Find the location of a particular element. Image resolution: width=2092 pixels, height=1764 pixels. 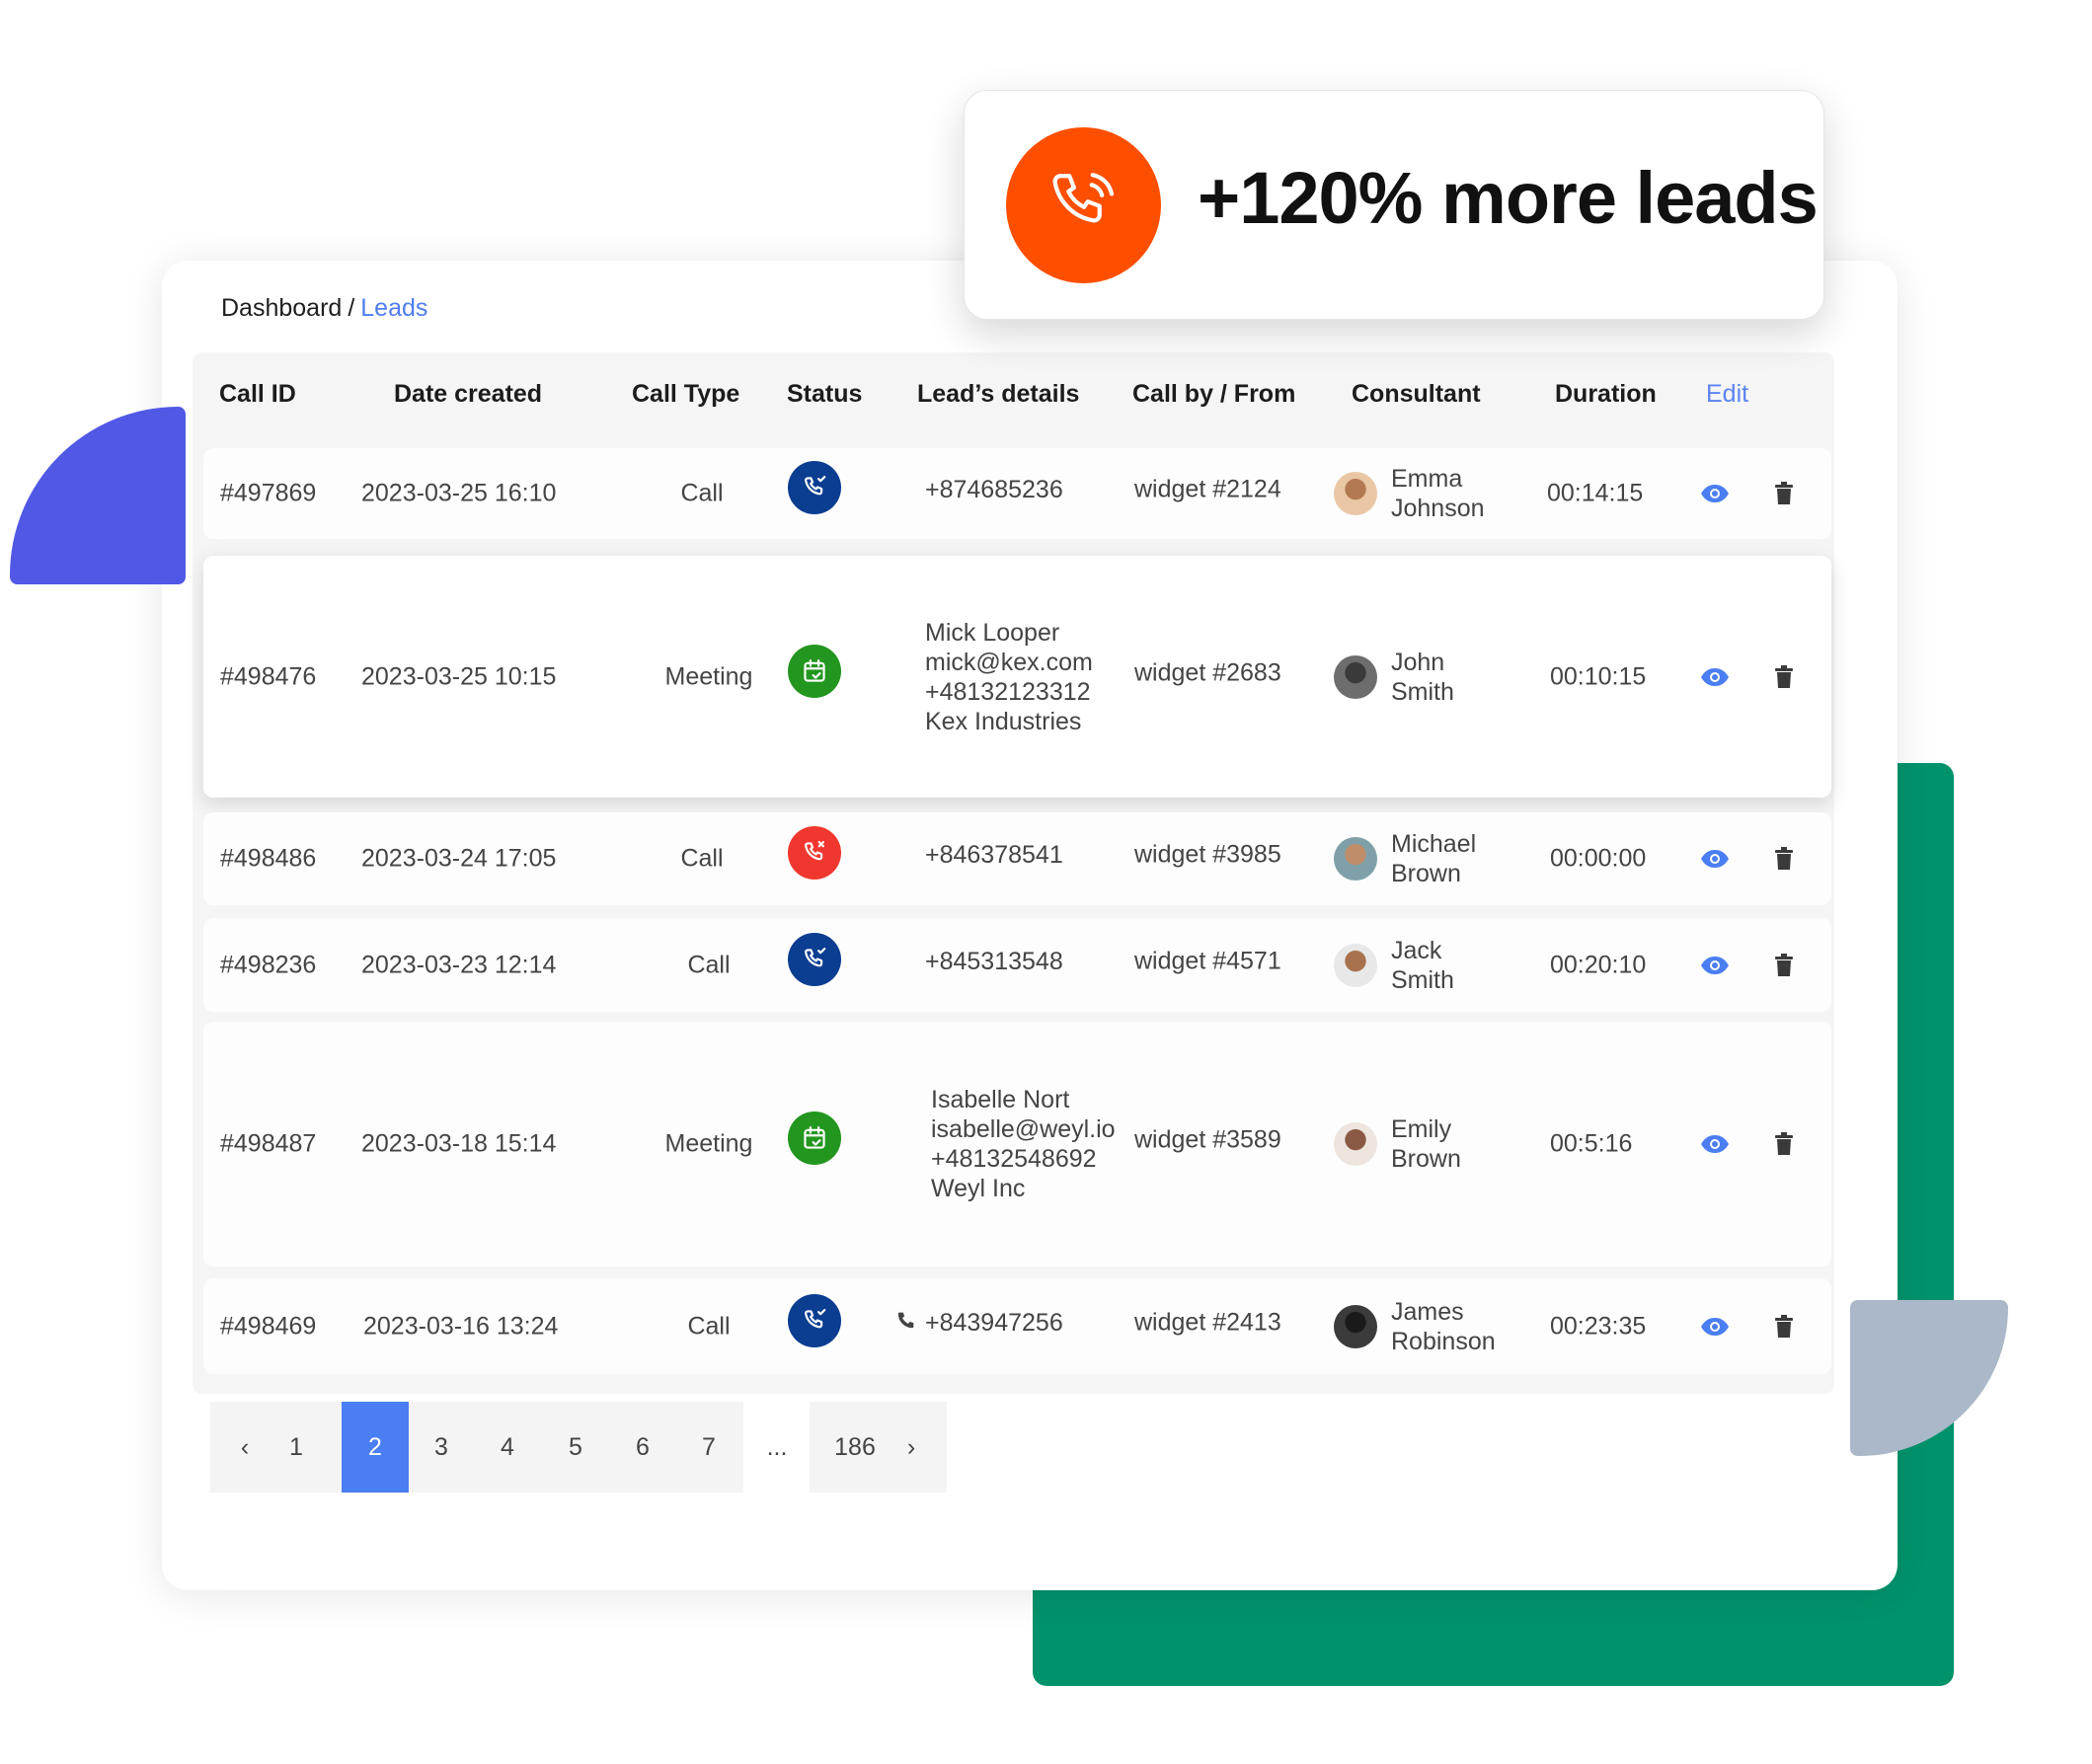

page-last: 186 is located at coordinates (855, 1447).